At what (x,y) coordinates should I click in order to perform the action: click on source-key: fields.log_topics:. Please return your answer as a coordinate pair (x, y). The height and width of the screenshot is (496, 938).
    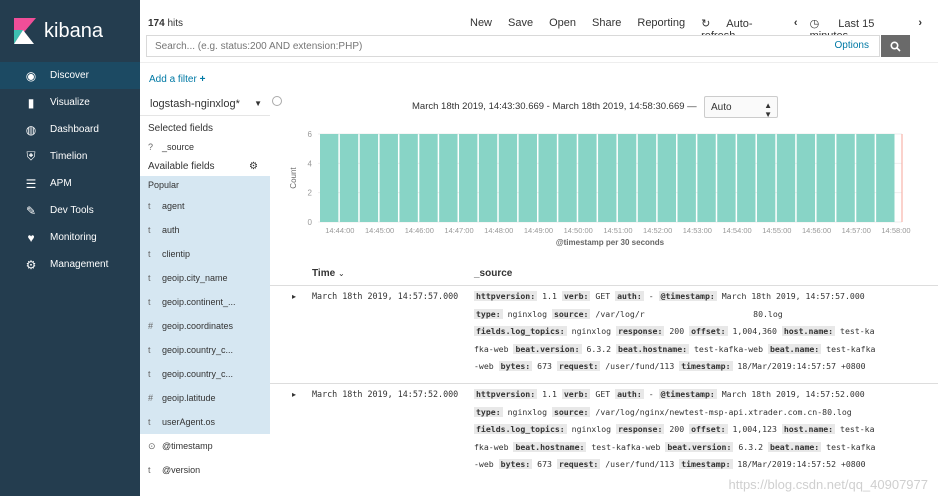
    Looking at the image, I should click on (520, 331).